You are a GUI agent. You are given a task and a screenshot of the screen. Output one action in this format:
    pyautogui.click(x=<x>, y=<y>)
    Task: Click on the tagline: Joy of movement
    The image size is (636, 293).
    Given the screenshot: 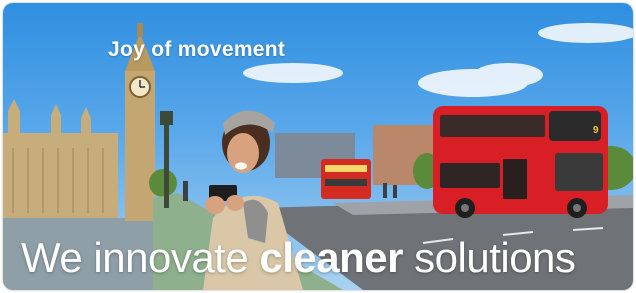 What is the action you would take?
    pyautogui.click(x=197, y=49)
    